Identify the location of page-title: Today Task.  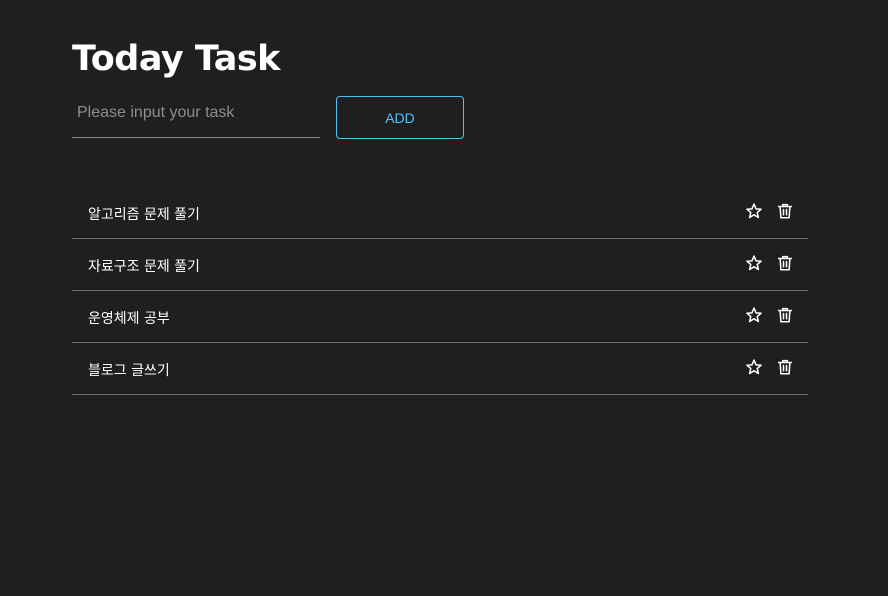
(176, 59).